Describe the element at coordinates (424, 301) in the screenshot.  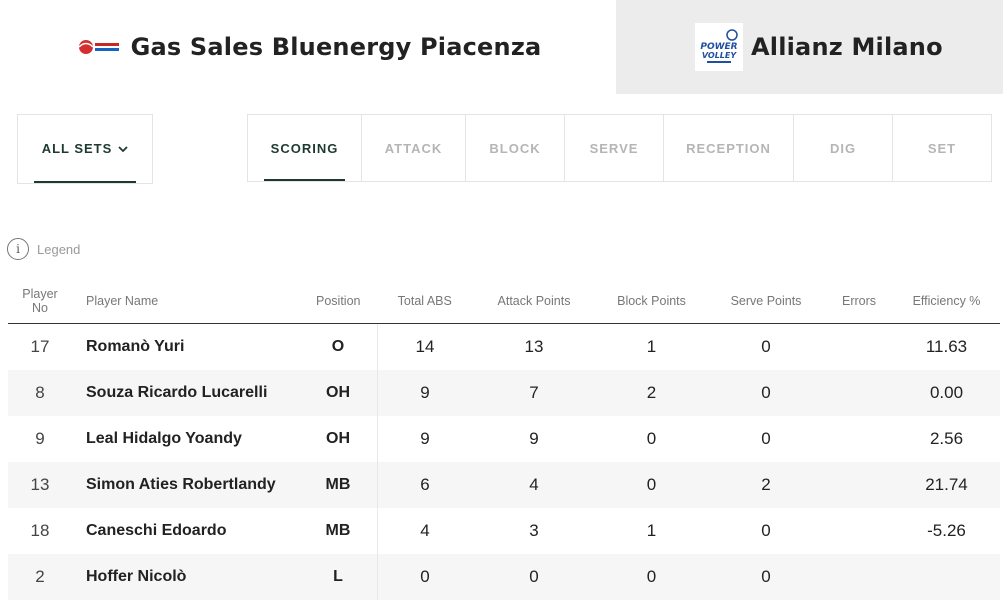
I see `col-total-abs: Total ABS` at that location.